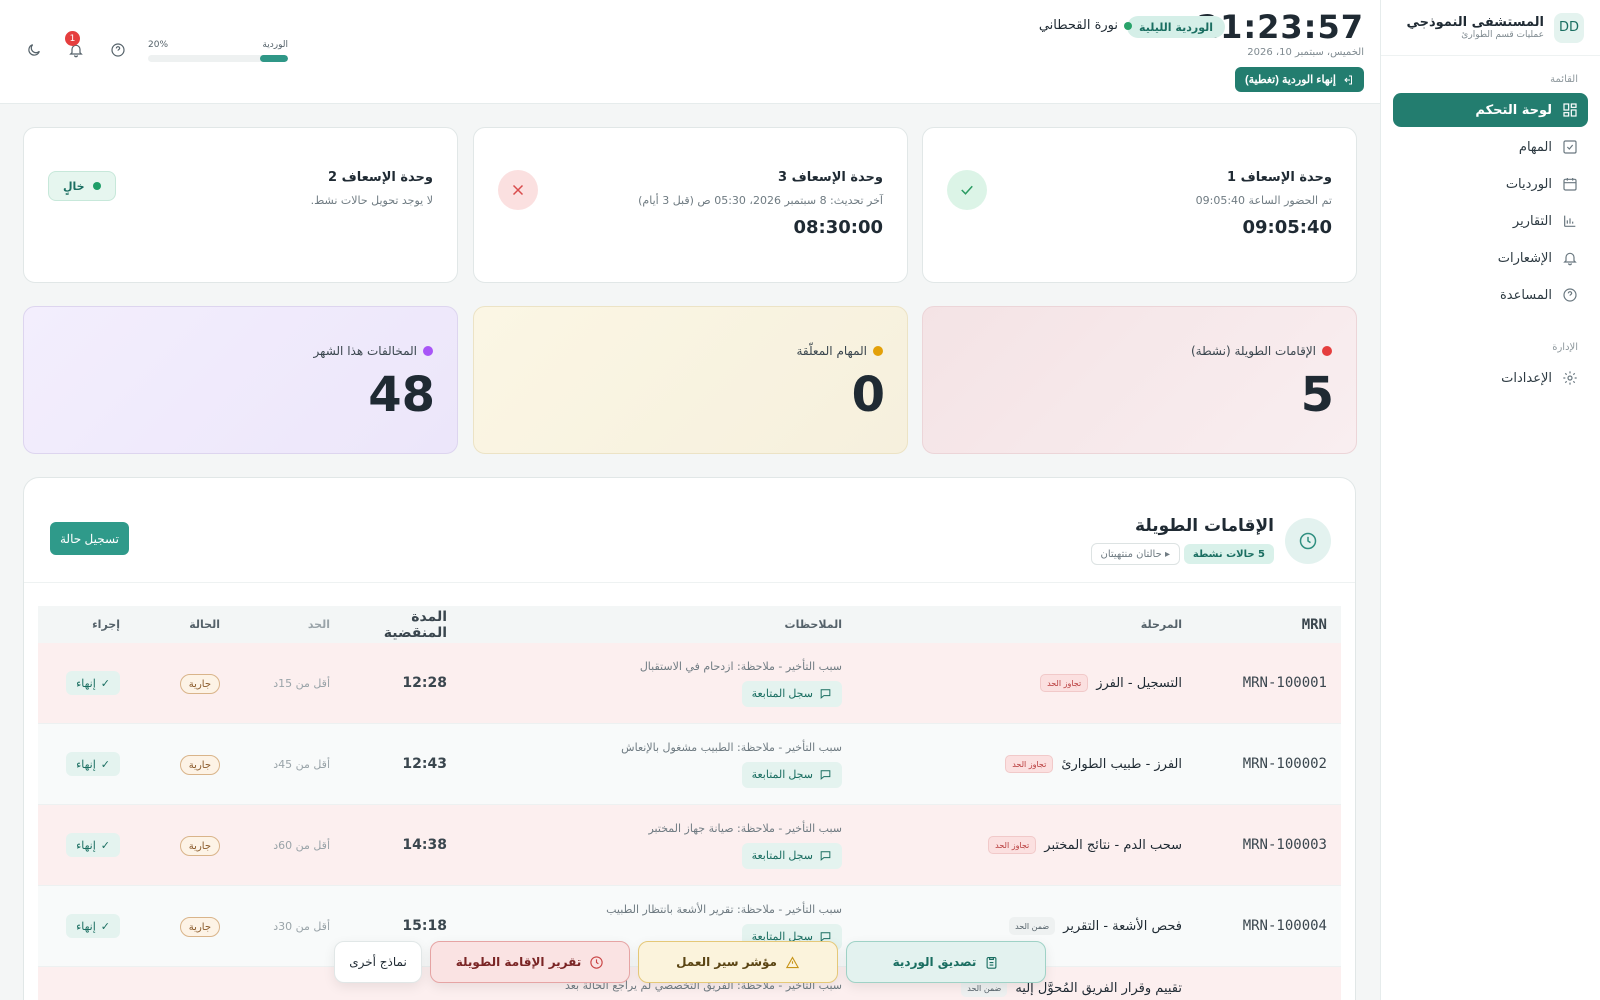 The image size is (1600, 1000). Describe the element at coordinates (380, 177) in the screenshot. I see `unit-title: وحدة الإسعاف 2` at that location.